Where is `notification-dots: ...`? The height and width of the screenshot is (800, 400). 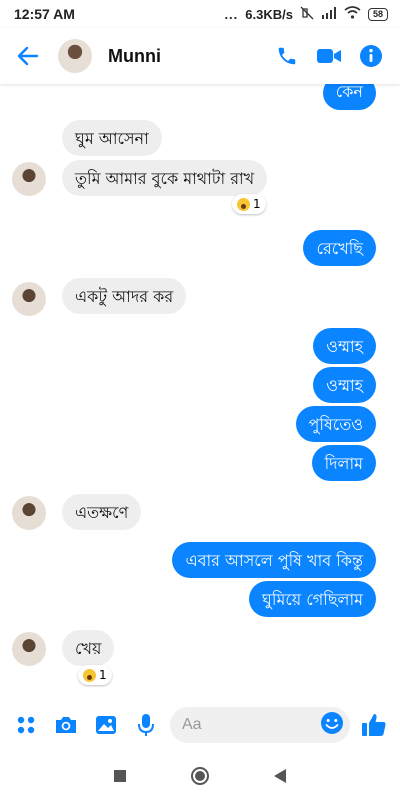 notification-dots: ... is located at coordinates (231, 14).